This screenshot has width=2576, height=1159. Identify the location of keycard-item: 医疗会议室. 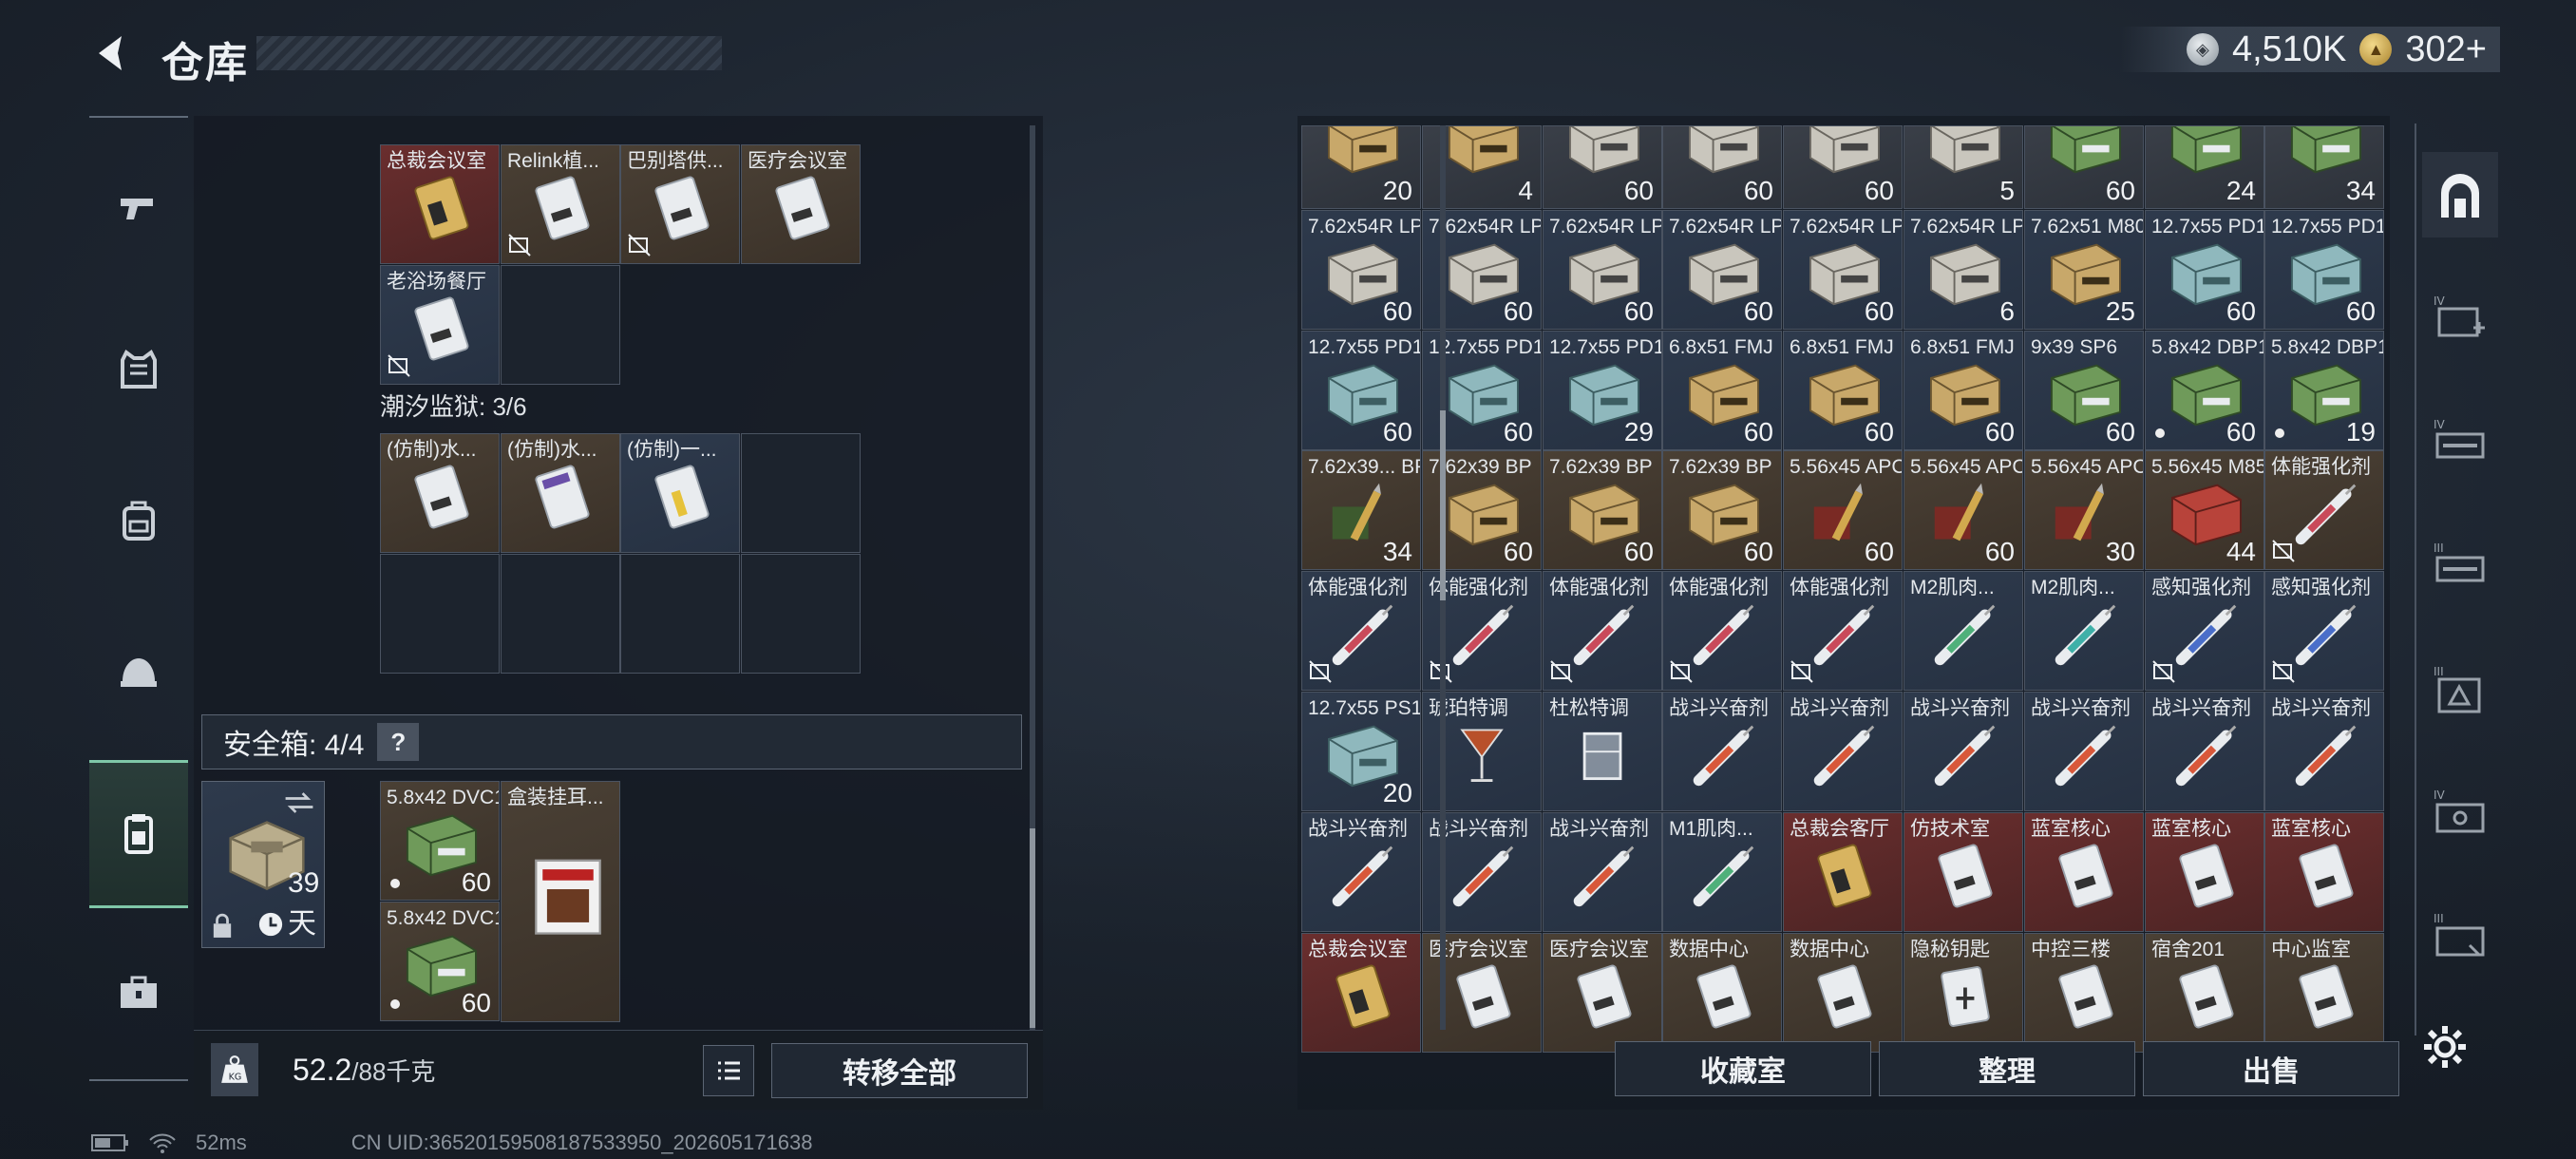
(801, 204).